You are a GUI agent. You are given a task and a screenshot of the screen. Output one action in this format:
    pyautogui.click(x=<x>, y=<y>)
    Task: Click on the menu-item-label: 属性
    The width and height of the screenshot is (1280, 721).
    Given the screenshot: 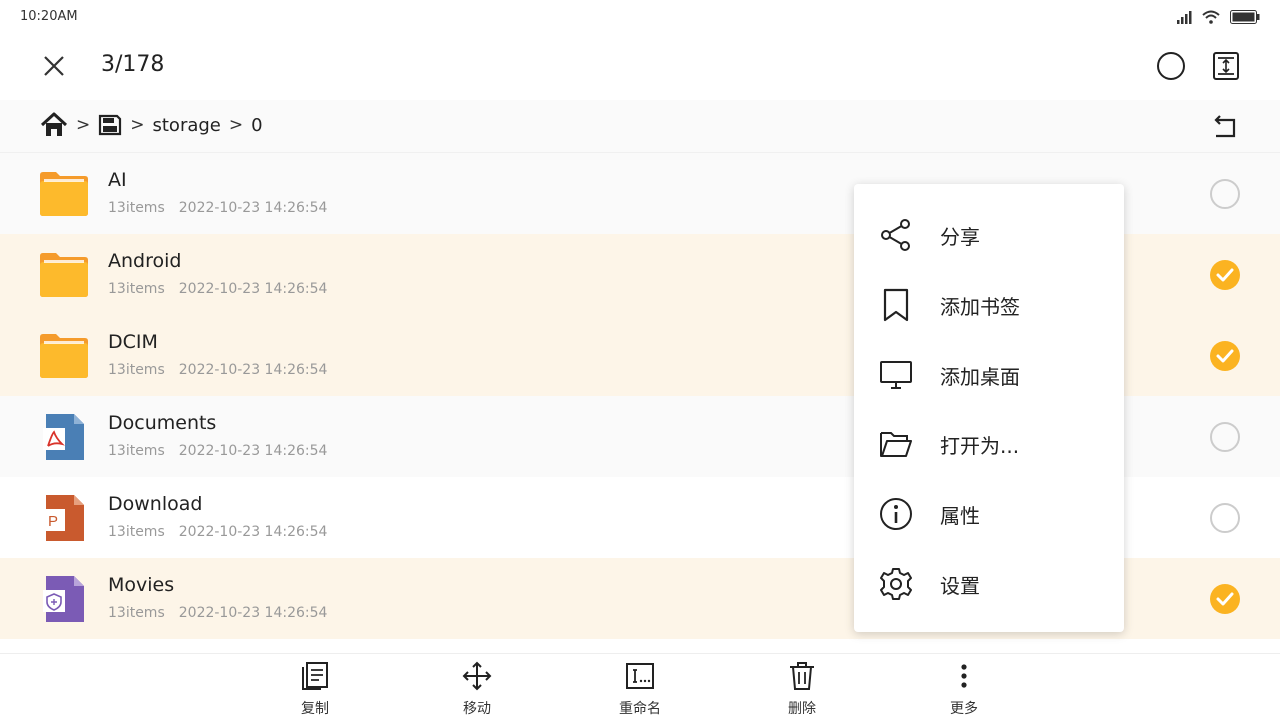 What is the action you would take?
    pyautogui.click(x=960, y=515)
    